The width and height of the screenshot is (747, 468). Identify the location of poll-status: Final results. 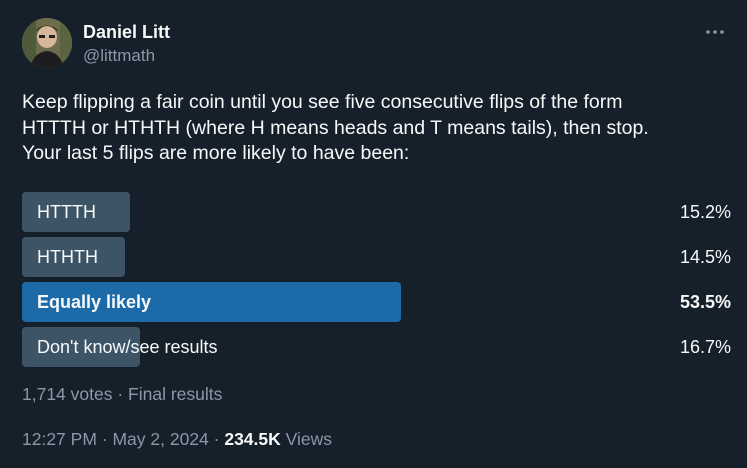
(175, 394).